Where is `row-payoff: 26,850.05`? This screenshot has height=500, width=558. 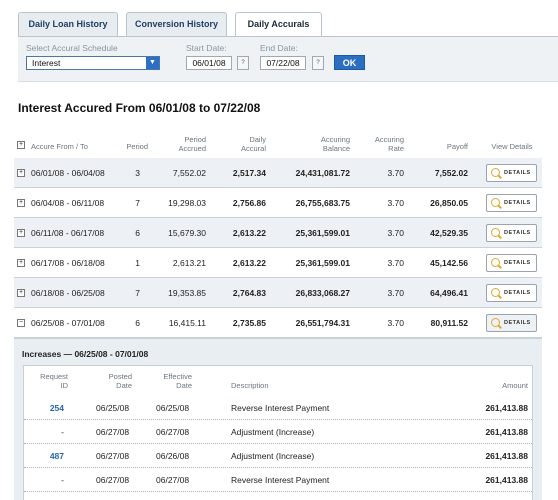
row-payoff: 26,850.05 is located at coordinates (449, 203).